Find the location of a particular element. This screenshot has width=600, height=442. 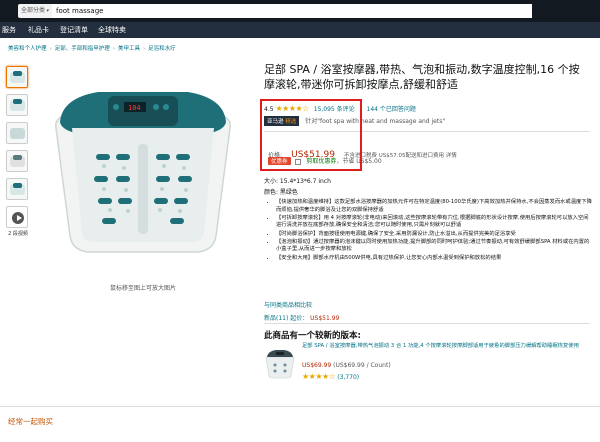

breadcrumb-item: 美甲工具 is located at coordinates (129, 49).